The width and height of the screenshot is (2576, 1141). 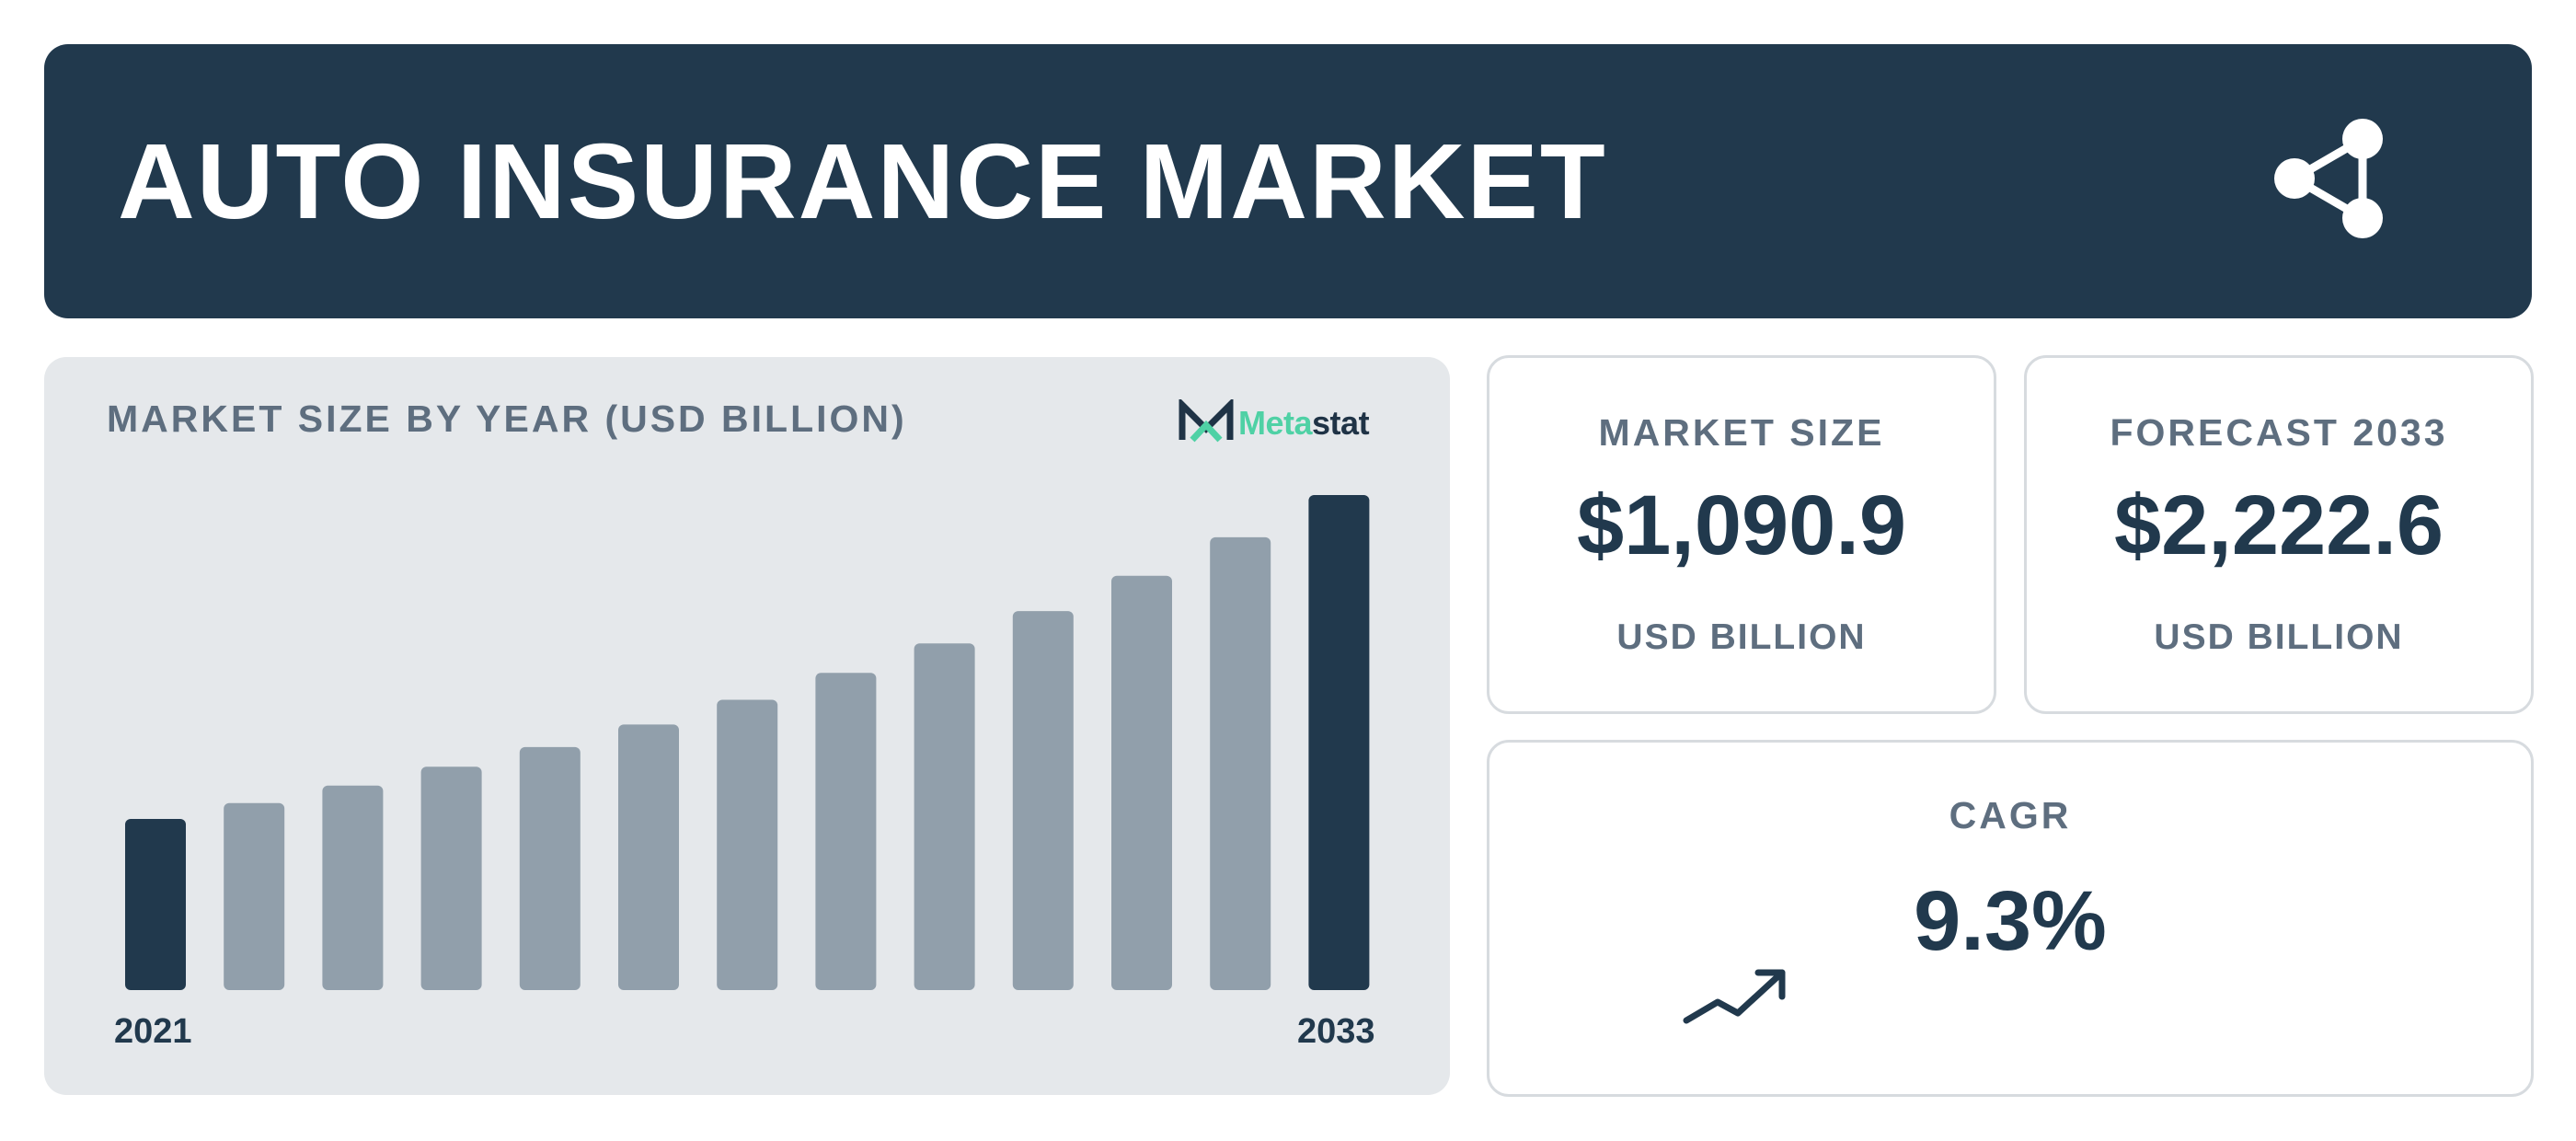 I want to click on cagr-label: CAGR, so click(x=2010, y=815).